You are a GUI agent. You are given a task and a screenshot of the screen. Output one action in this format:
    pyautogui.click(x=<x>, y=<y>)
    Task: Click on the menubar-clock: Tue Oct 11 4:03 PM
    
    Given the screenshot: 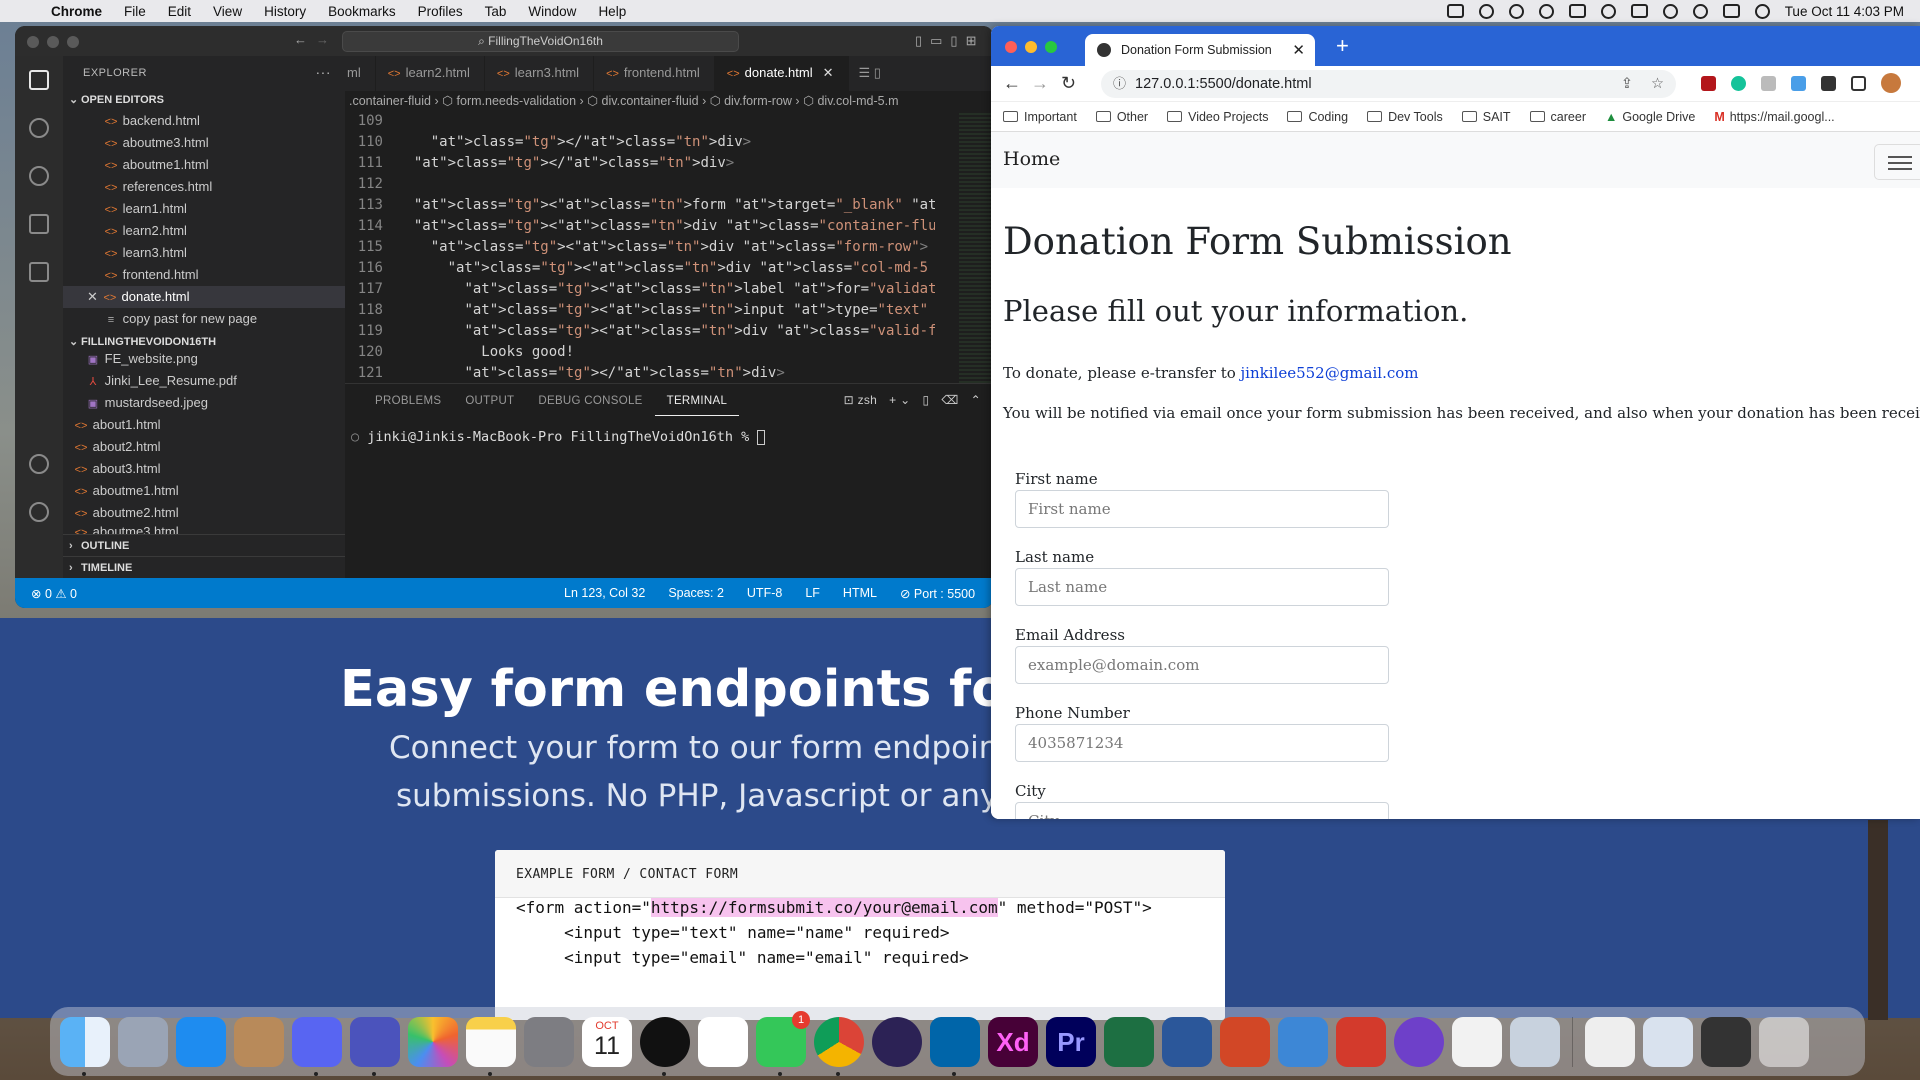 What is the action you would take?
    pyautogui.click(x=1844, y=11)
    